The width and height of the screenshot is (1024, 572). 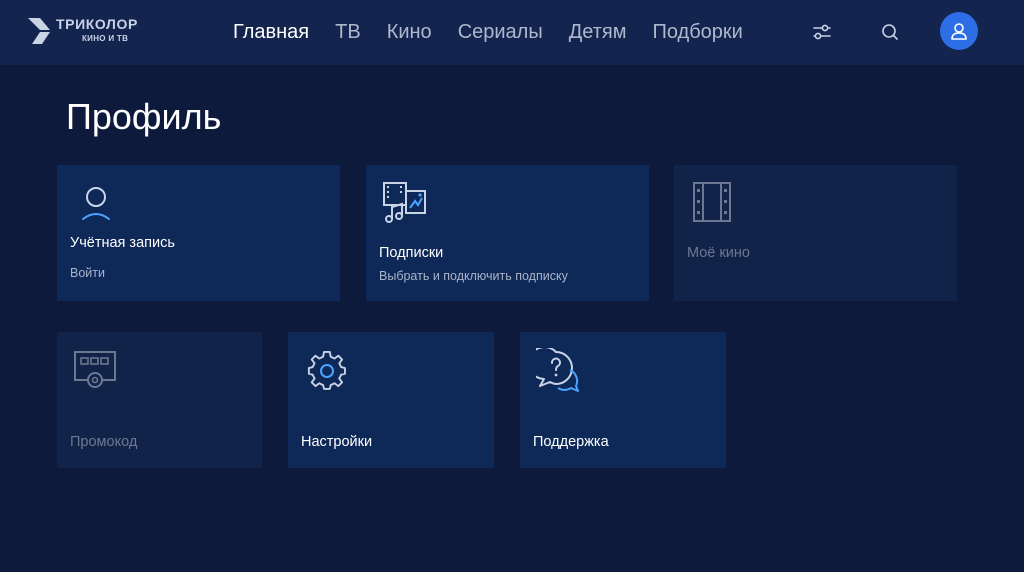 I want to click on logo-subtitle: КИНО И ТВ, so click(x=105, y=38).